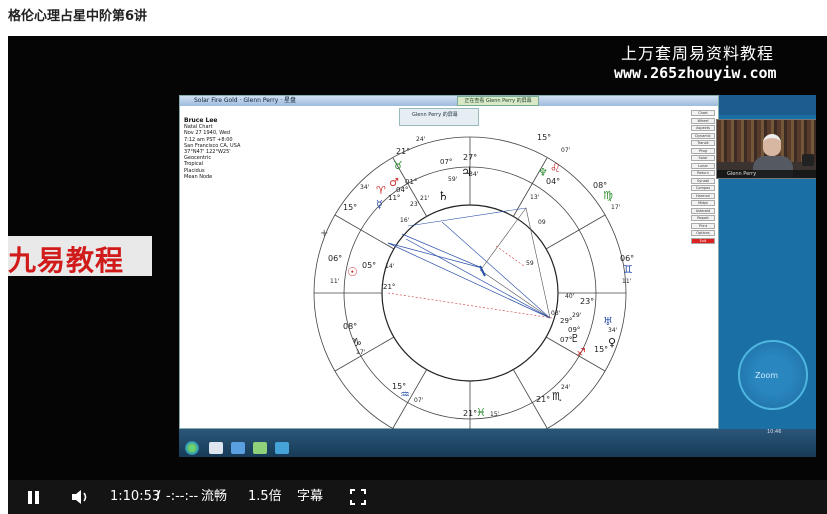  I want to click on chart-label: 29°, so click(566, 321).